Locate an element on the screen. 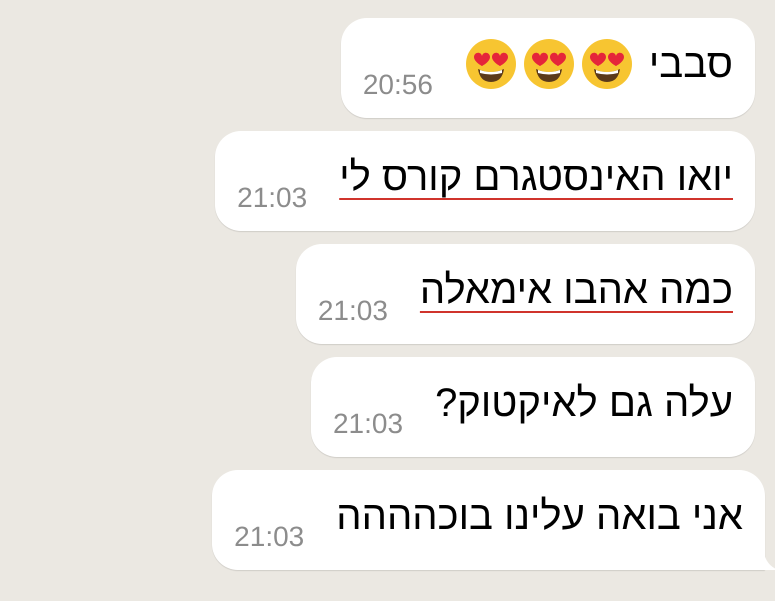 The width and height of the screenshot is (775, 601). message-time: 20:56 is located at coordinates (397, 85).